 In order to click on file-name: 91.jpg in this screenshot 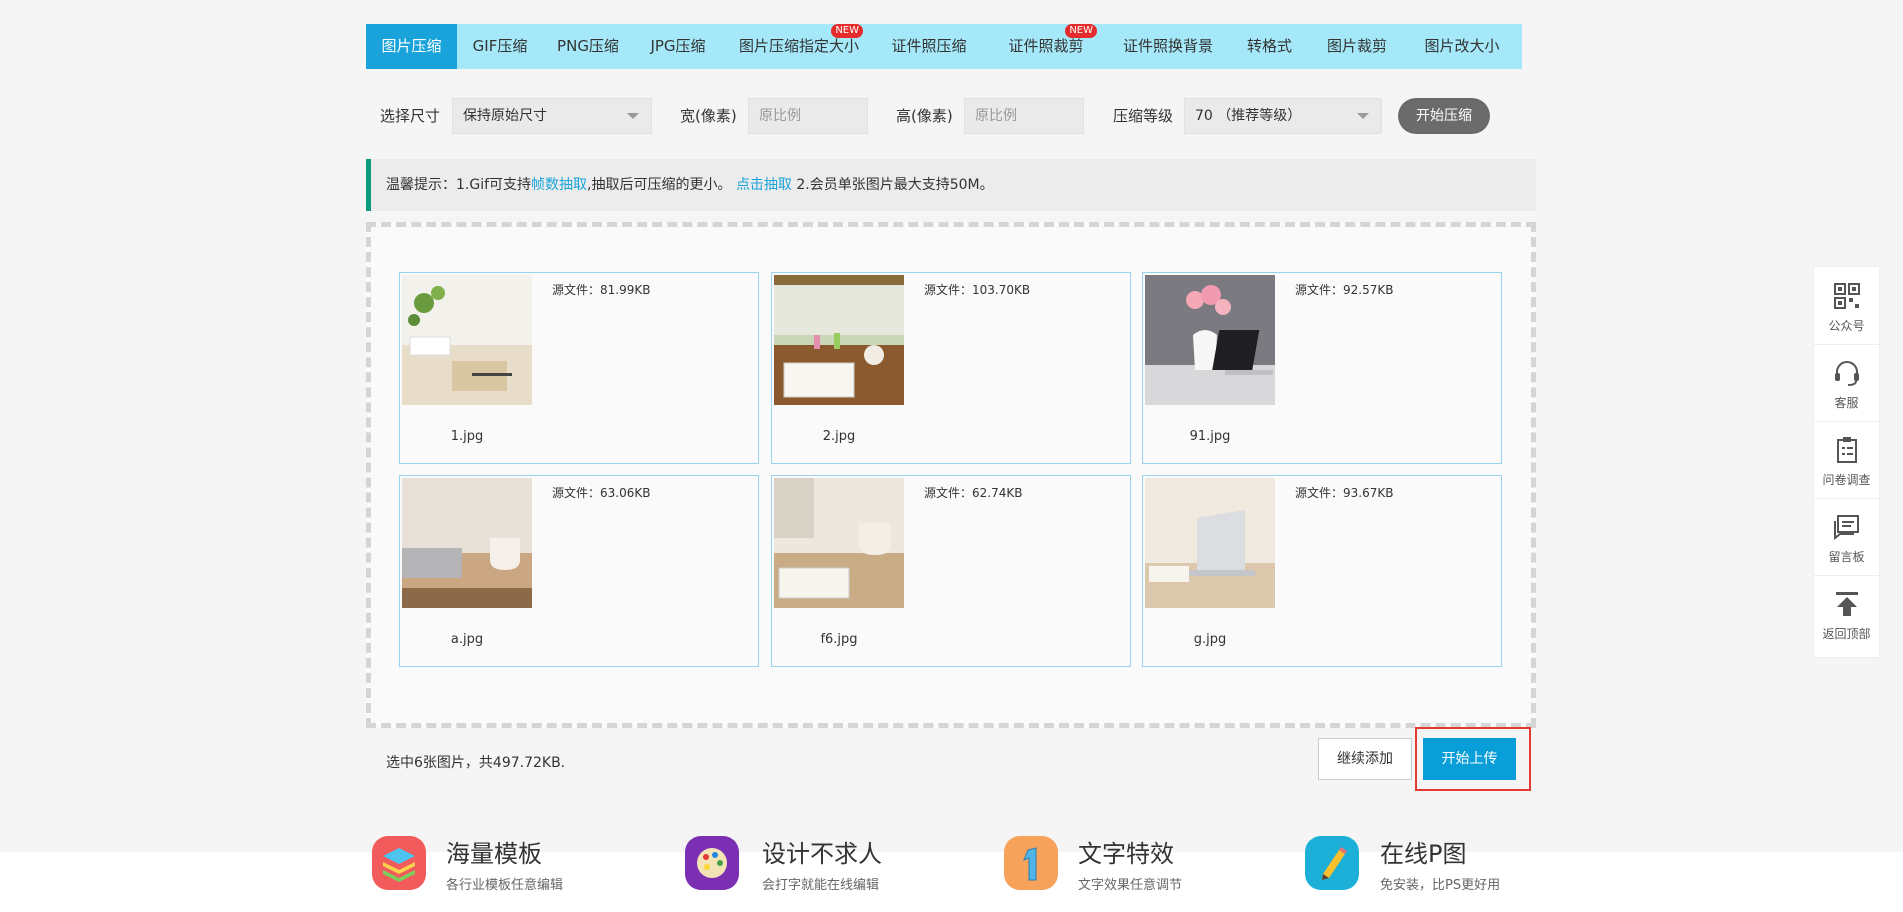, I will do `click(1210, 436)`.